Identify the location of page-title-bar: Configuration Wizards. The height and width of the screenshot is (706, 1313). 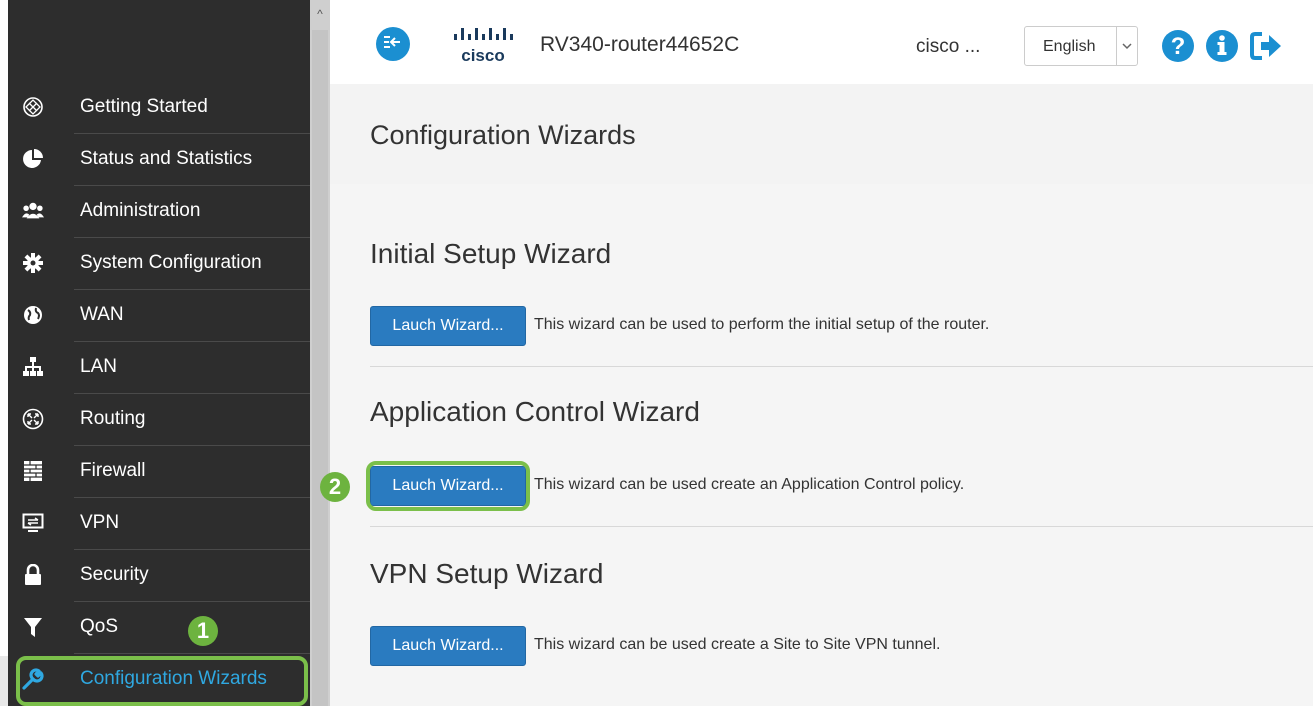
(821, 134).